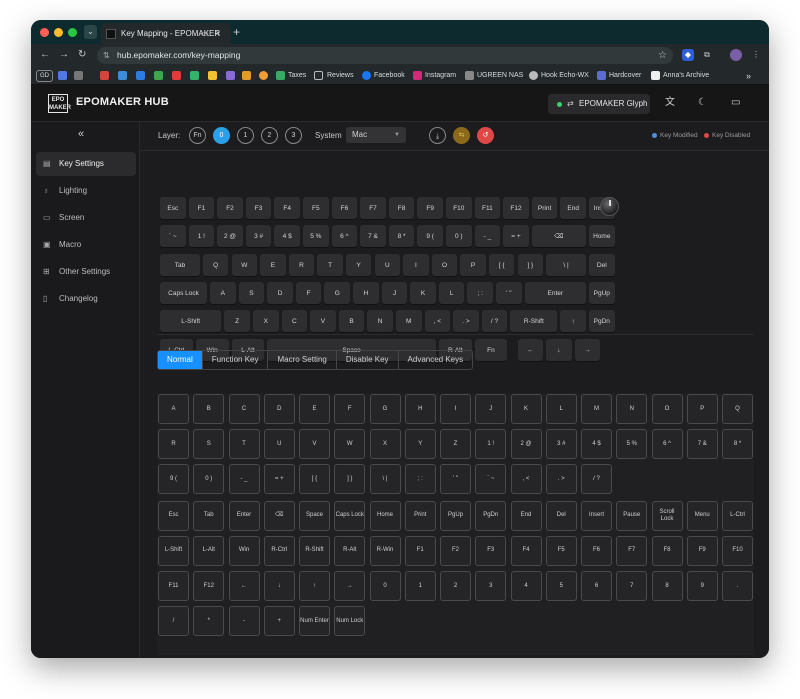  I want to click on keyboard-key: F12, so click(516, 208).